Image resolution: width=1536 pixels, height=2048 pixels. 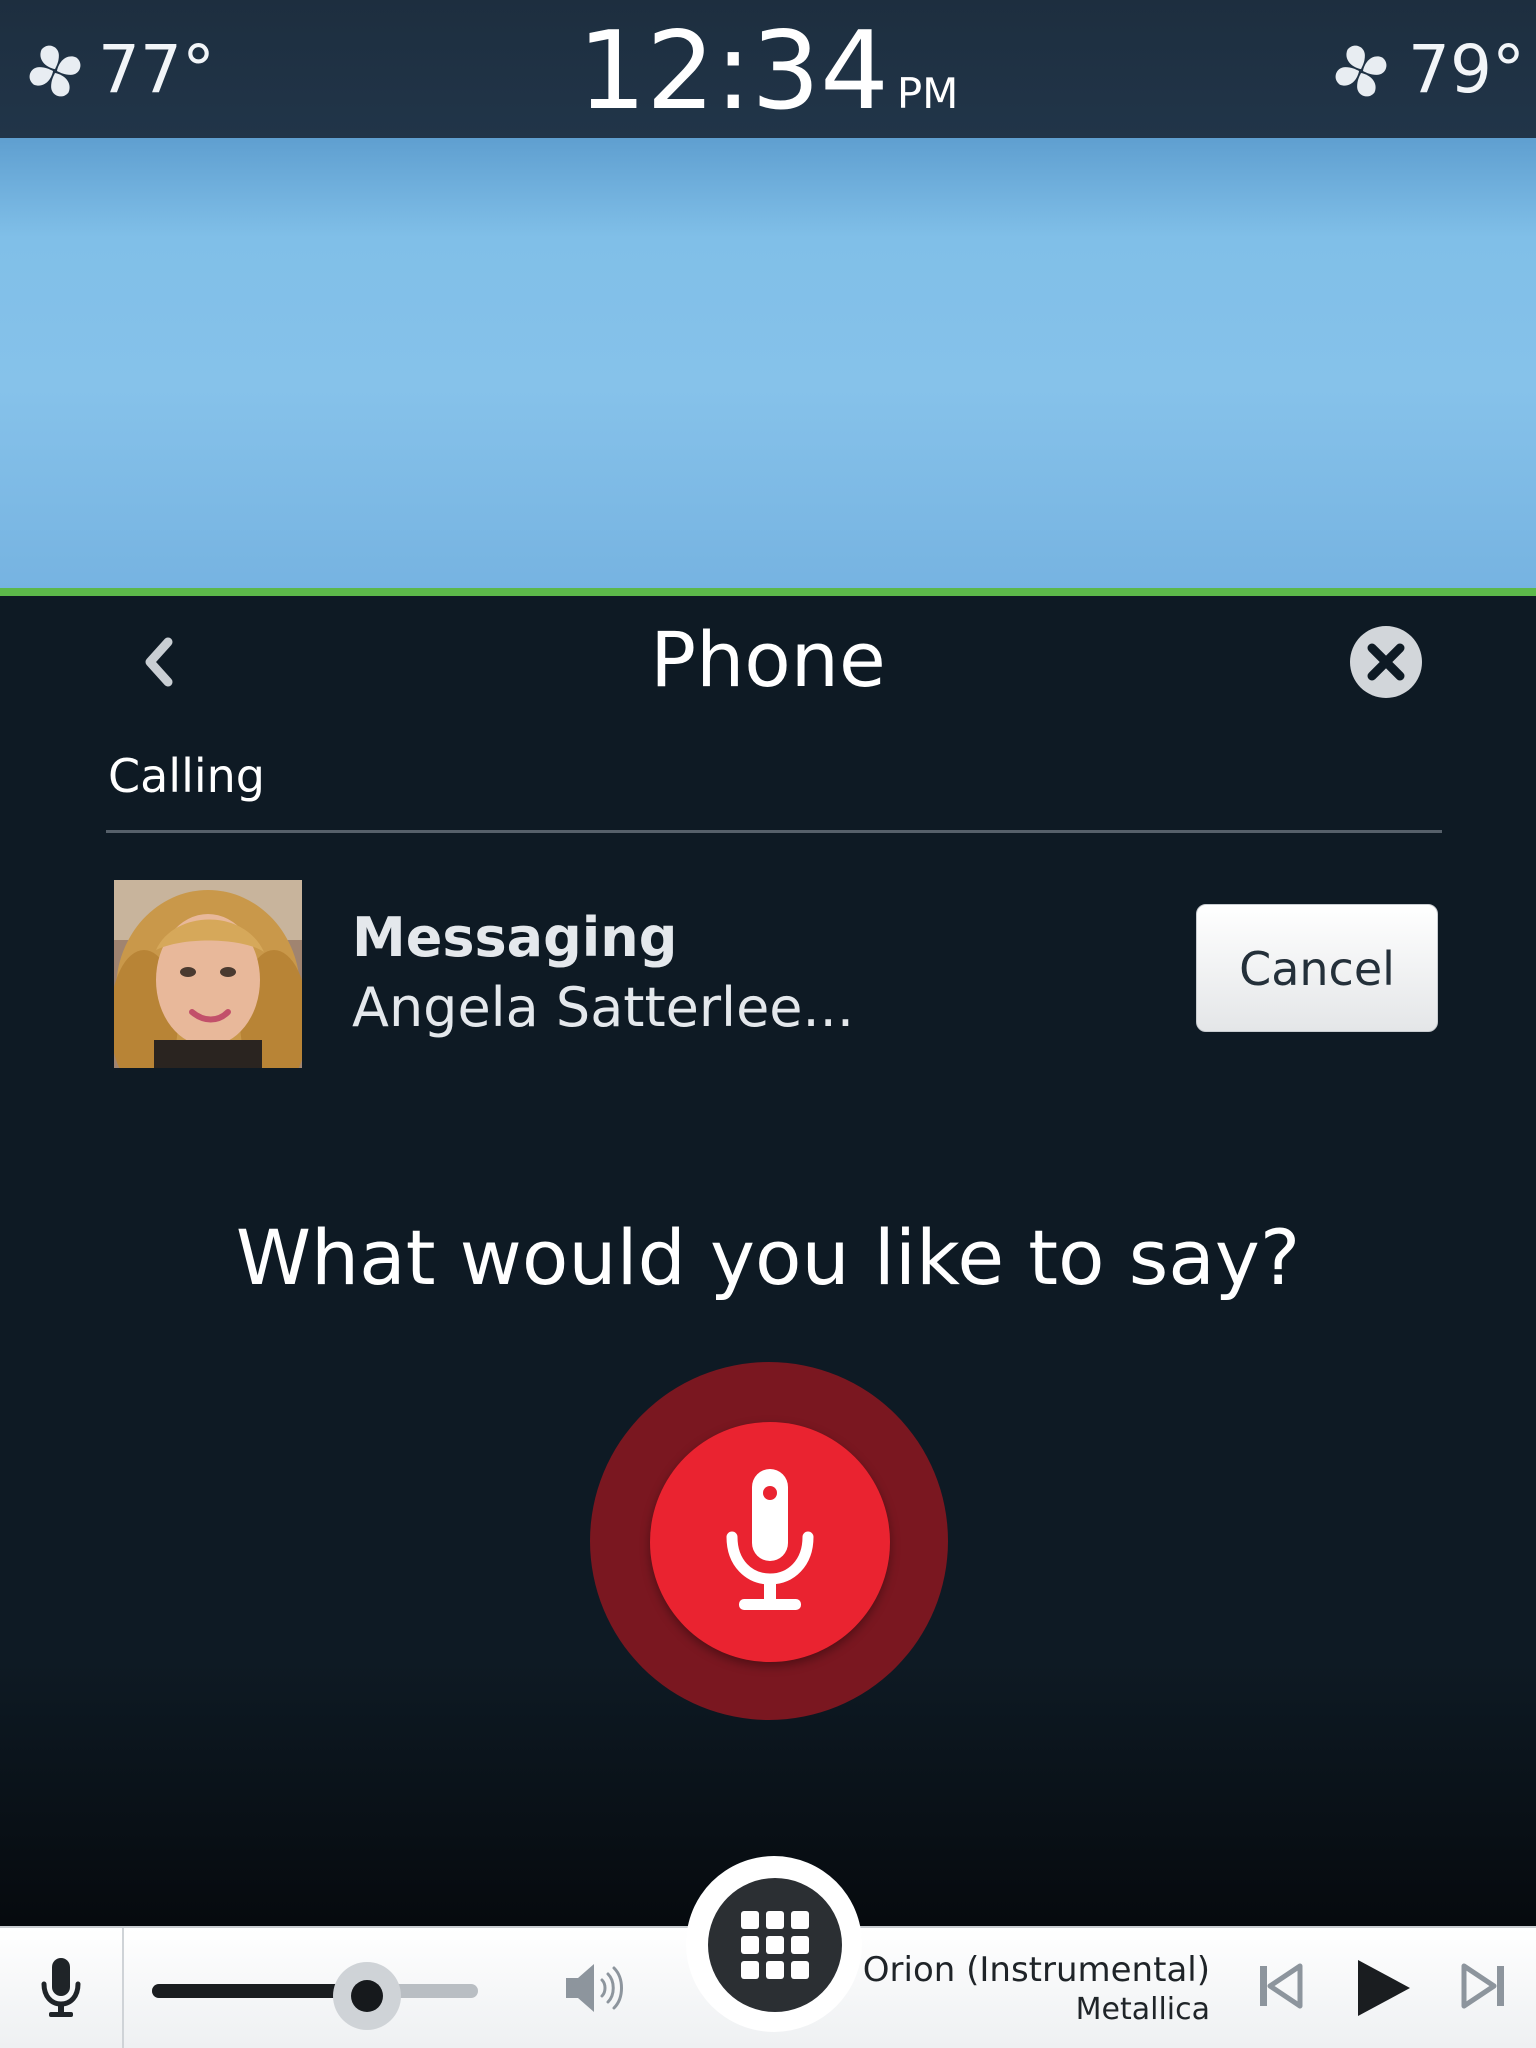 I want to click on volume-knob, so click(x=367, y=1996).